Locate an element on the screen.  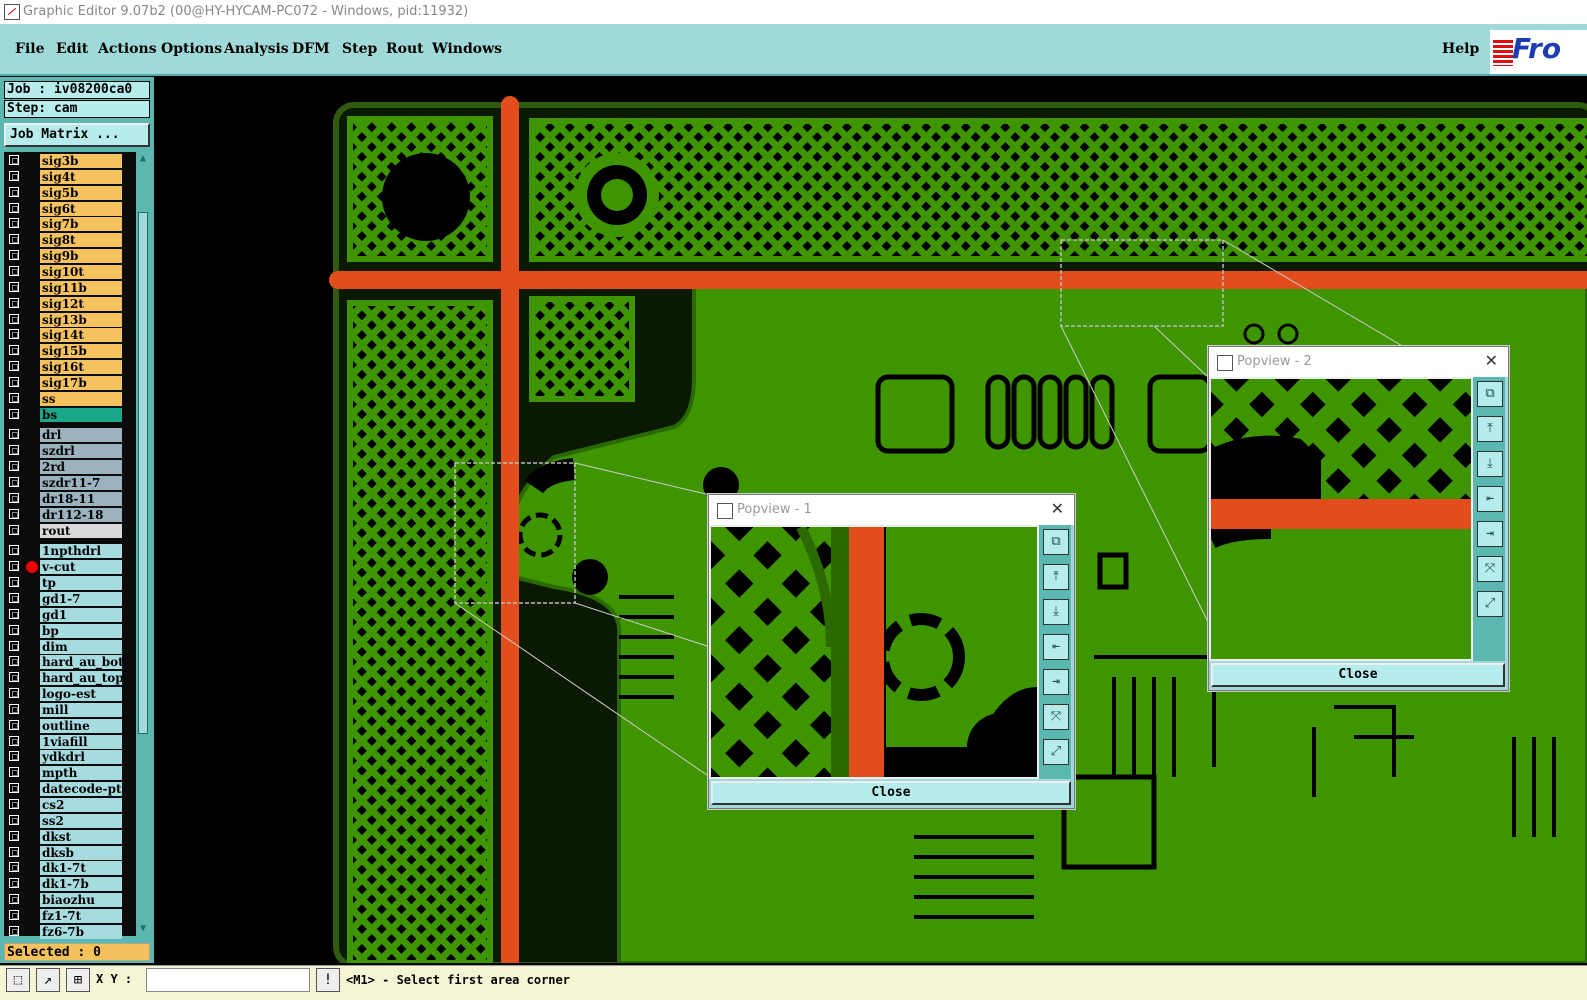
layer-row-gd1: gd1 is located at coordinates (63, 614).